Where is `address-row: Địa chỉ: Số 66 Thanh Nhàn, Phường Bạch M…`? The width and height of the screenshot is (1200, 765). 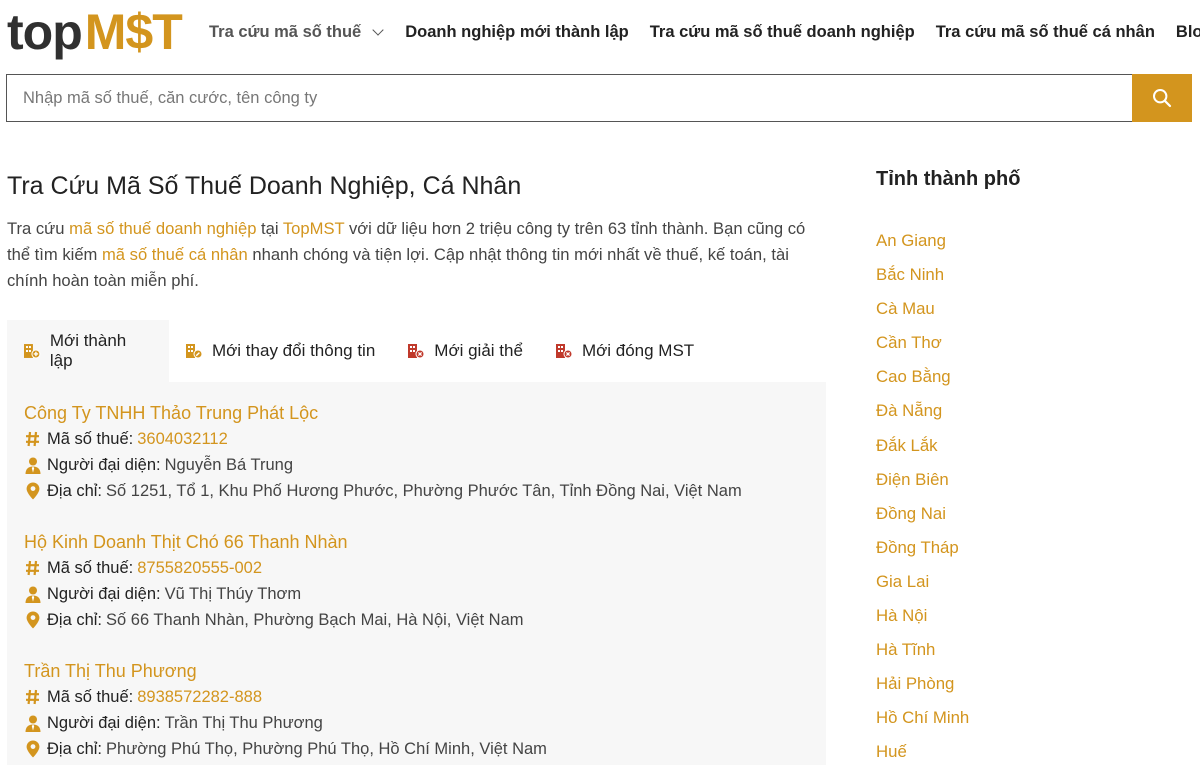
address-row: Địa chỉ: Số 66 Thanh Nhàn, Phường Bạch M… is located at coordinates (274, 620).